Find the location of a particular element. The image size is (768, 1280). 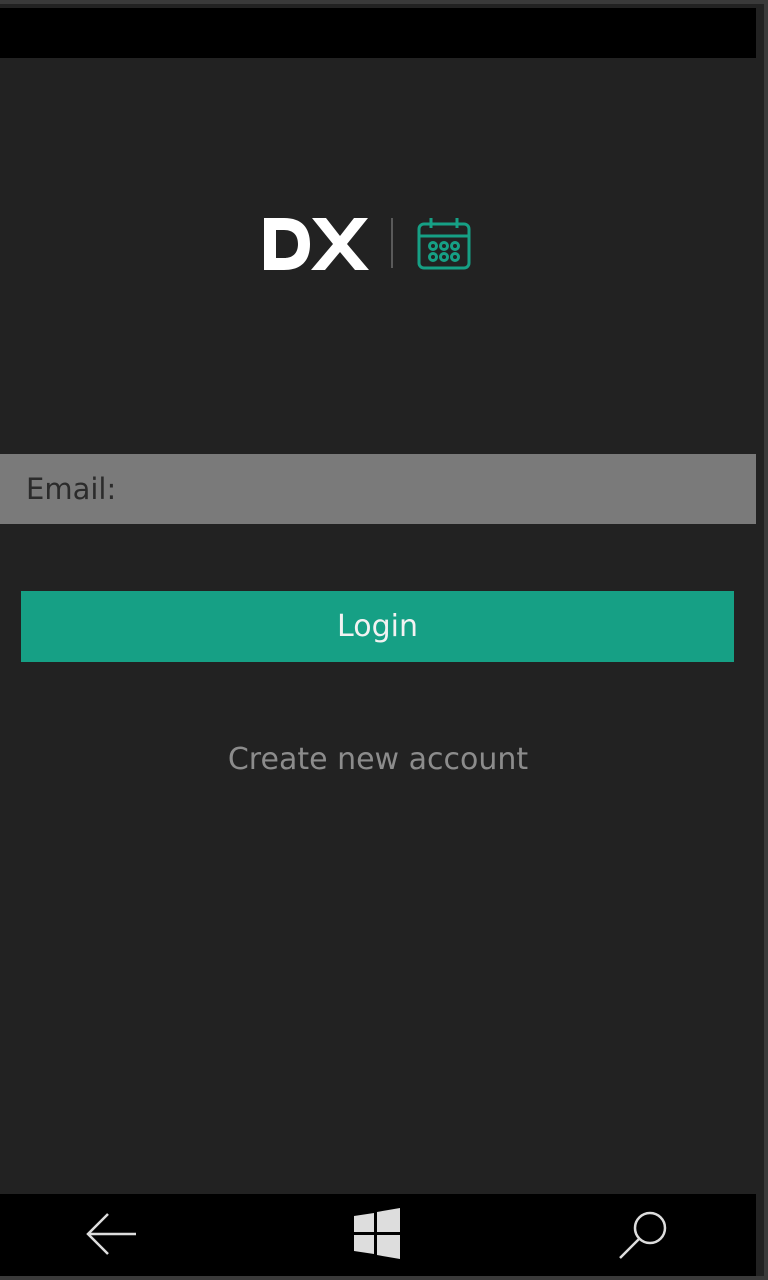

windows-icon is located at coordinates (377, 1233).